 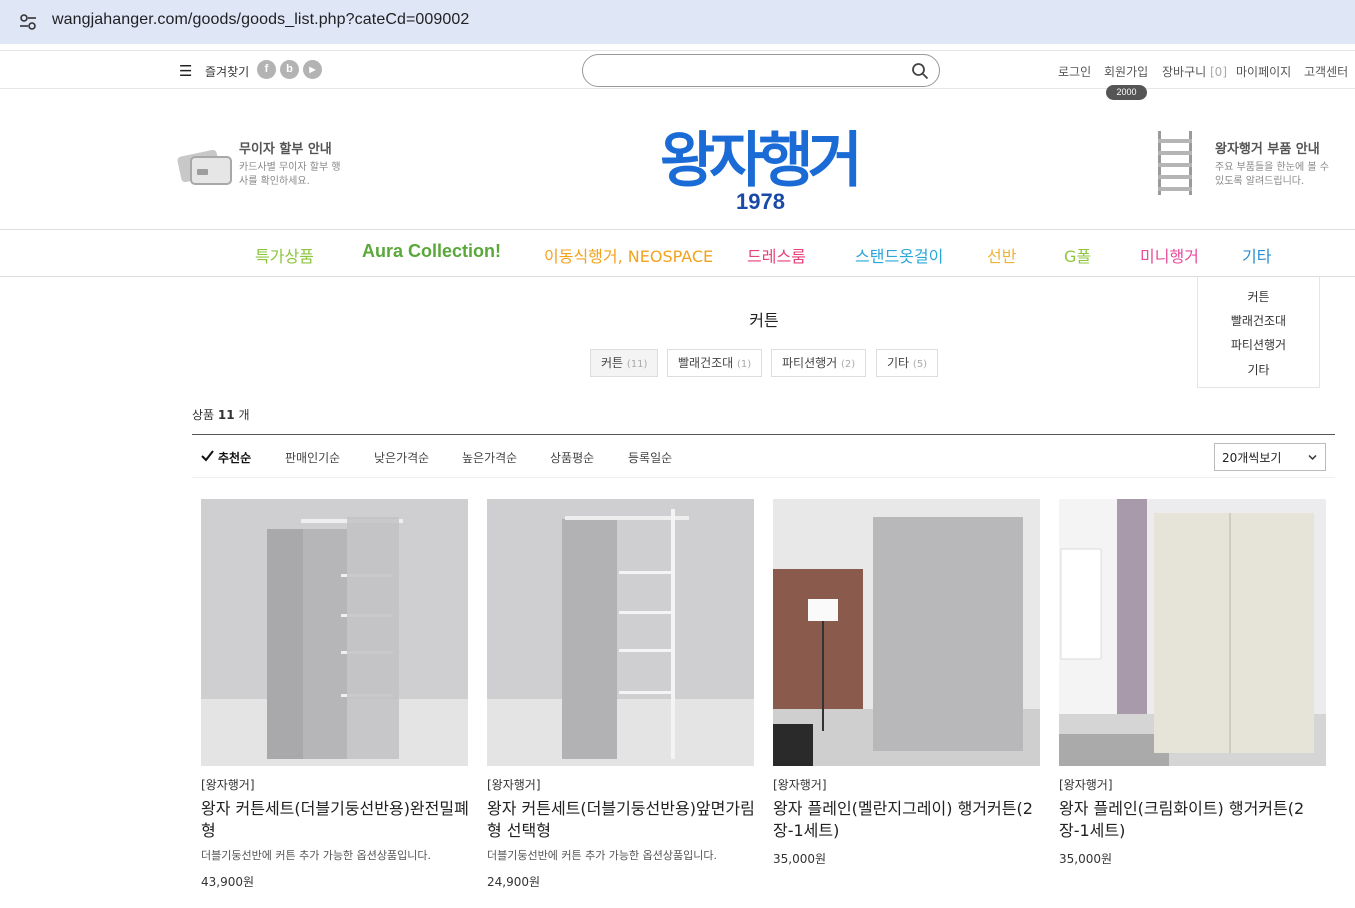 I want to click on logo-year: 1978, so click(x=760, y=201).